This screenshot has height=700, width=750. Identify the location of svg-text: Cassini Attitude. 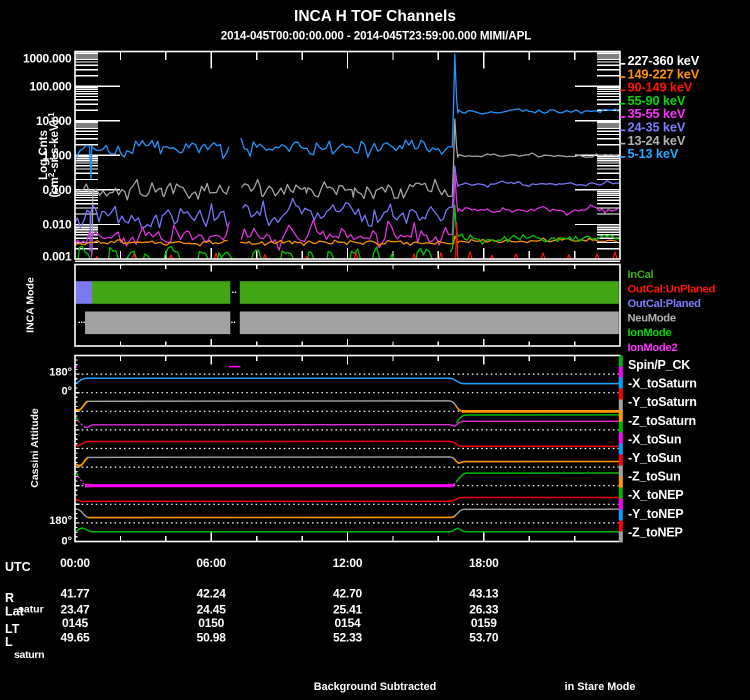
(35, 448).